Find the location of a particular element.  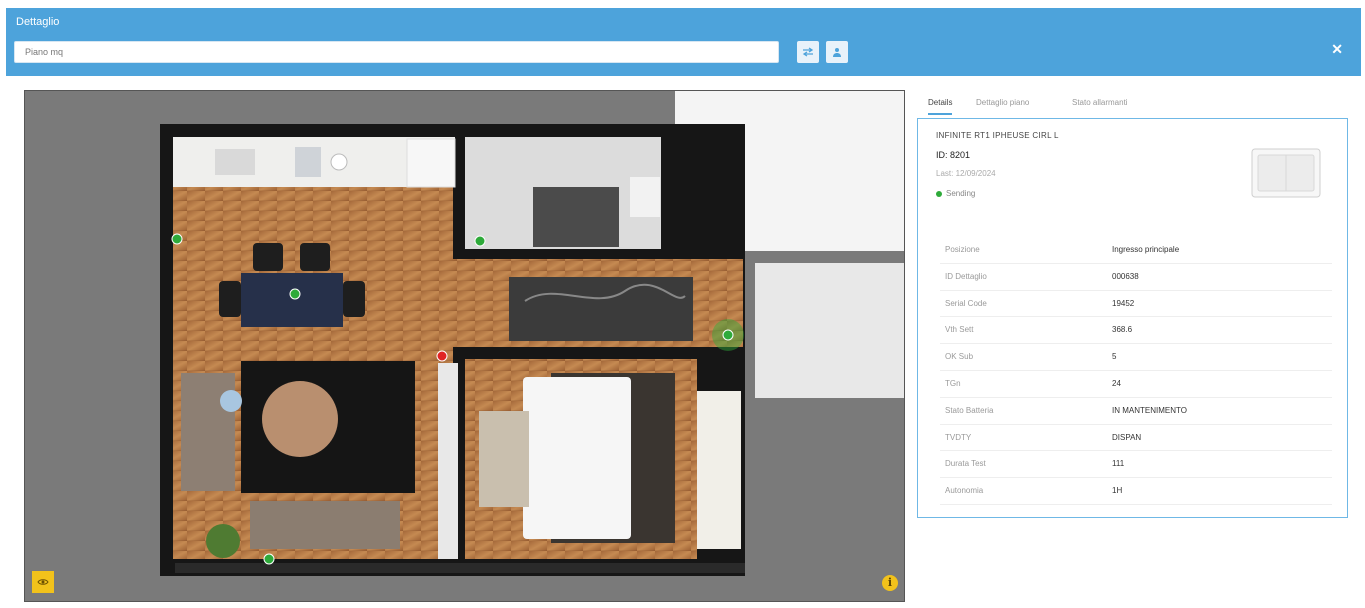

property-label: Autonomia is located at coordinates (964, 491).